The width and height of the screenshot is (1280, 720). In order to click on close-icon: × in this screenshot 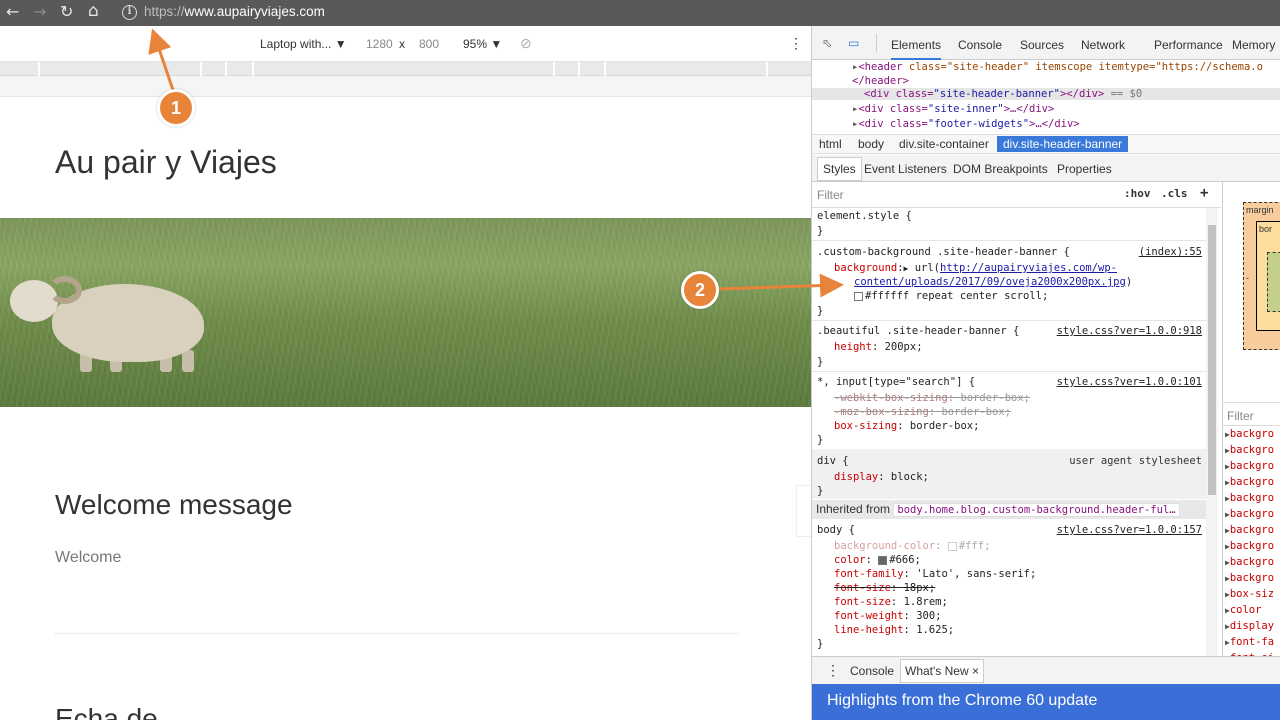, I will do `click(975, 671)`.